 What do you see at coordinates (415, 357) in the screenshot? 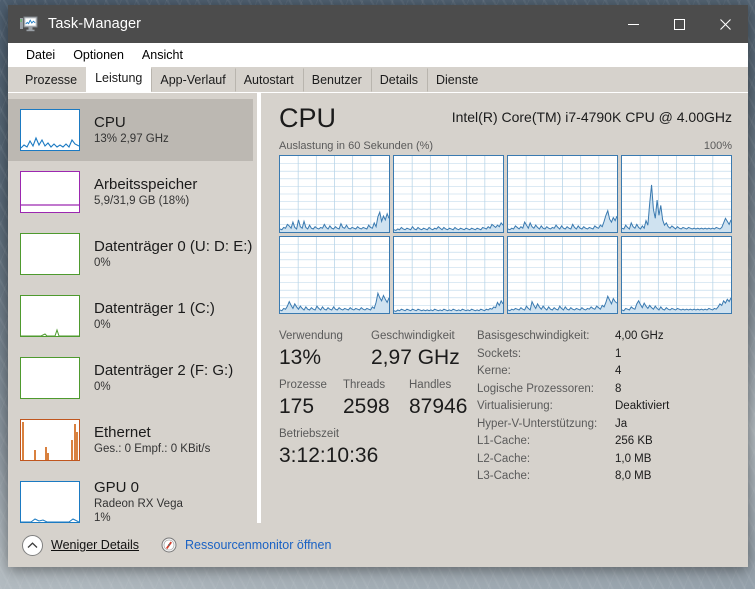
I see `stat-geschwindigkeit-value: 2,97 GHz` at bounding box center [415, 357].